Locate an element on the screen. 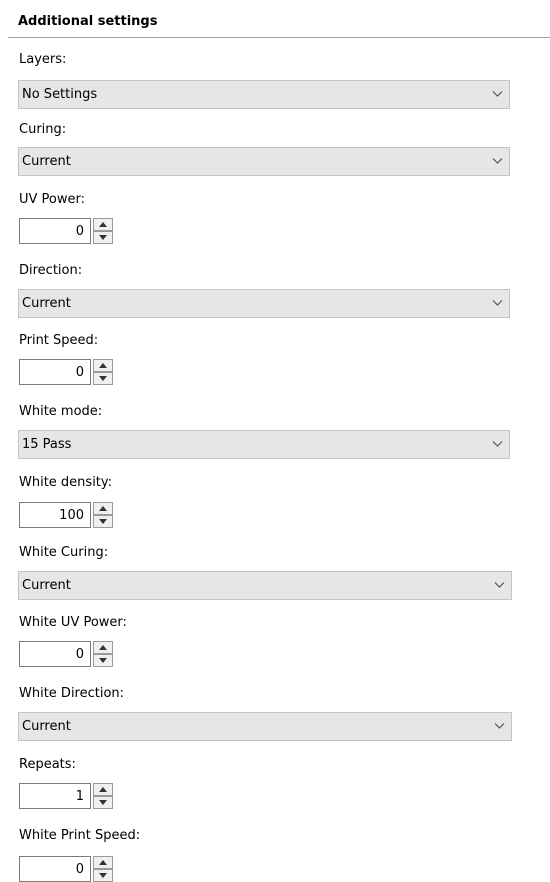  section-title: Additional settings is located at coordinates (88, 21).